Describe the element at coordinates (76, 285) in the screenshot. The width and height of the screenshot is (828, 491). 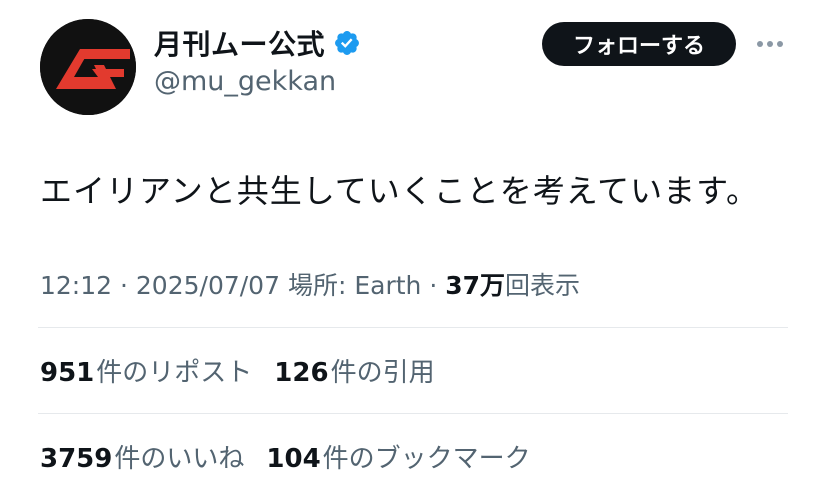
I see `tweet-time: 12:12` at that location.